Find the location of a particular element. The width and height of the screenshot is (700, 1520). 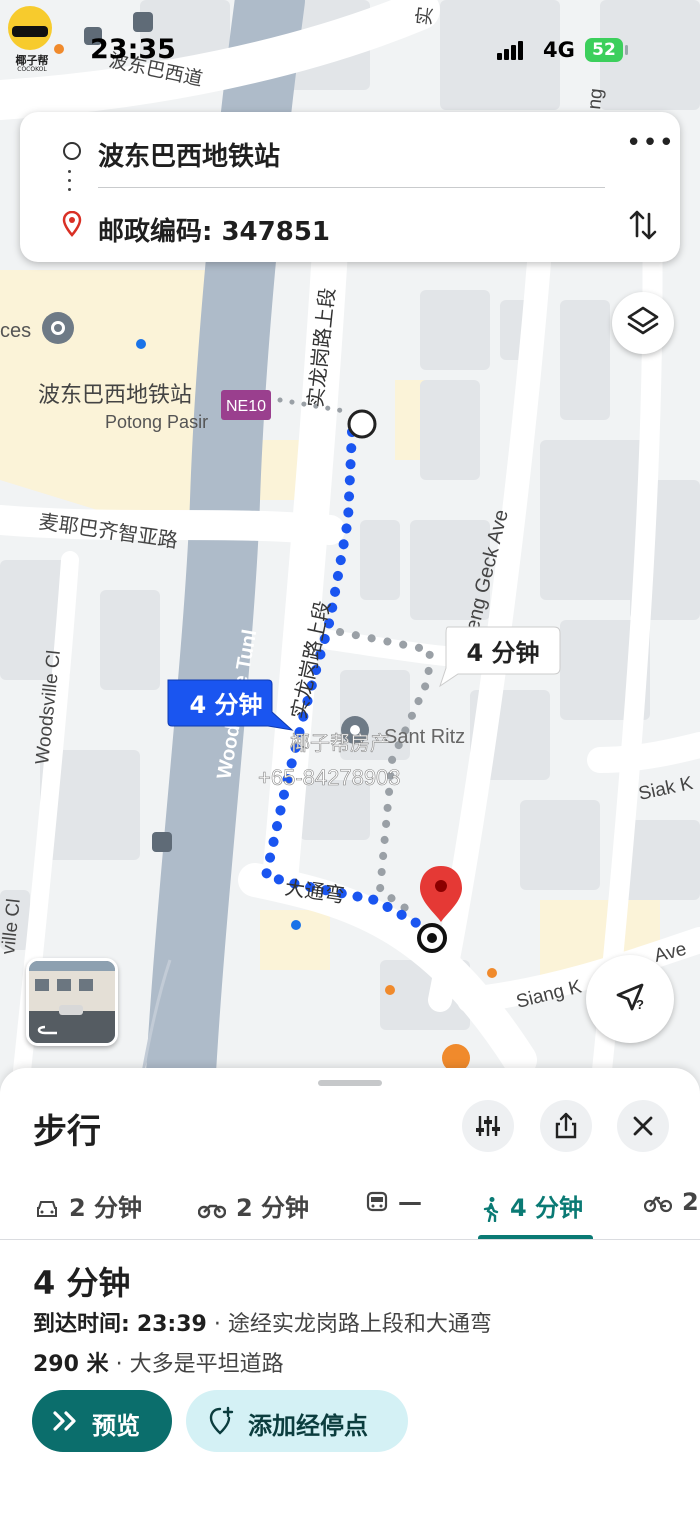

route-start-marker is located at coordinates (362, 424).